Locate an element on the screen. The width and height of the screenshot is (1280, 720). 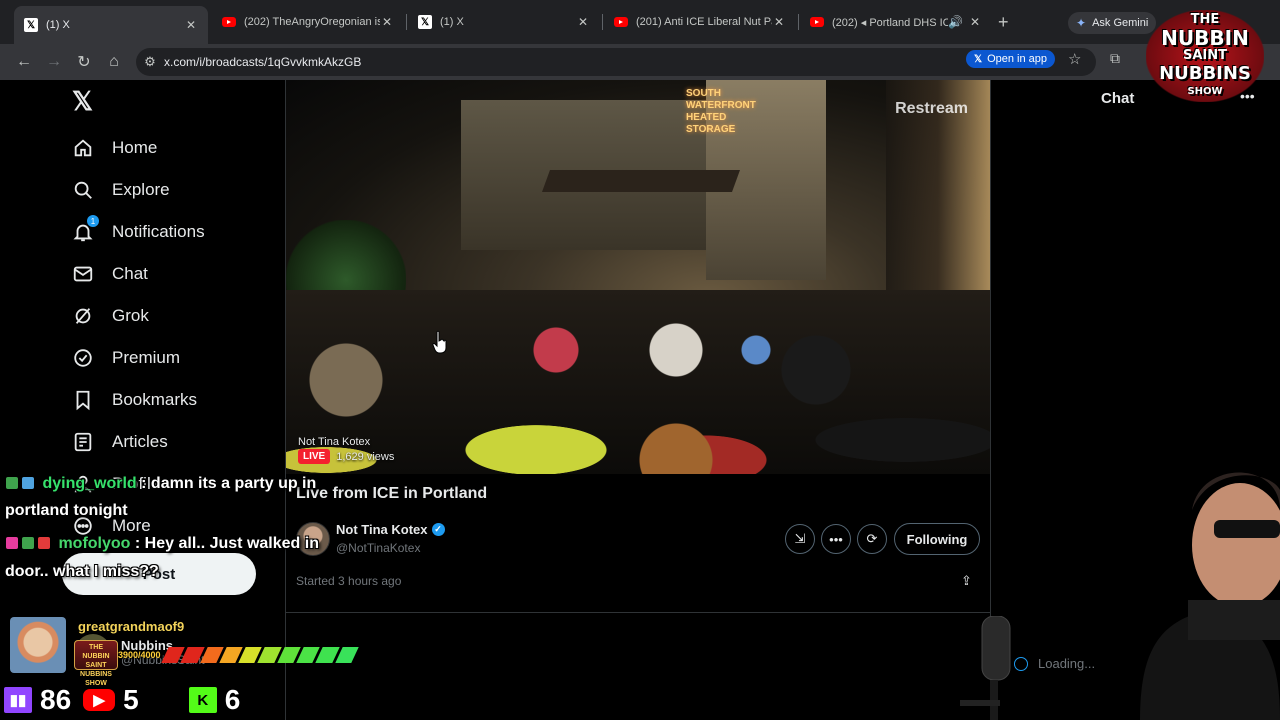
live-indicator: LIVE 1,629 views is located at coordinates (346, 456).